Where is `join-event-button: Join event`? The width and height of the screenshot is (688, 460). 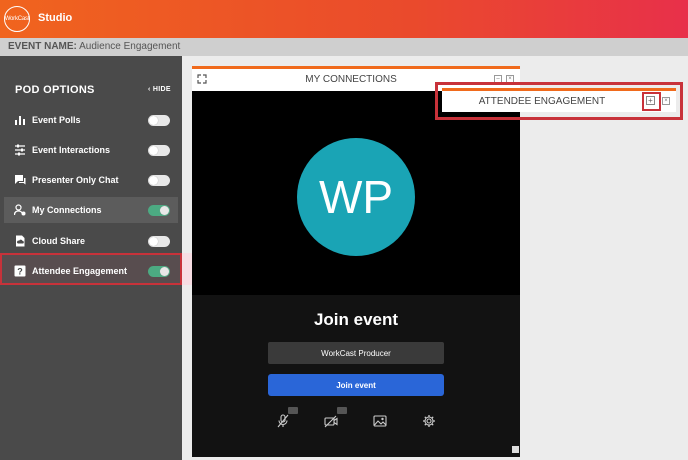
join-event-button: Join event is located at coordinates (356, 385).